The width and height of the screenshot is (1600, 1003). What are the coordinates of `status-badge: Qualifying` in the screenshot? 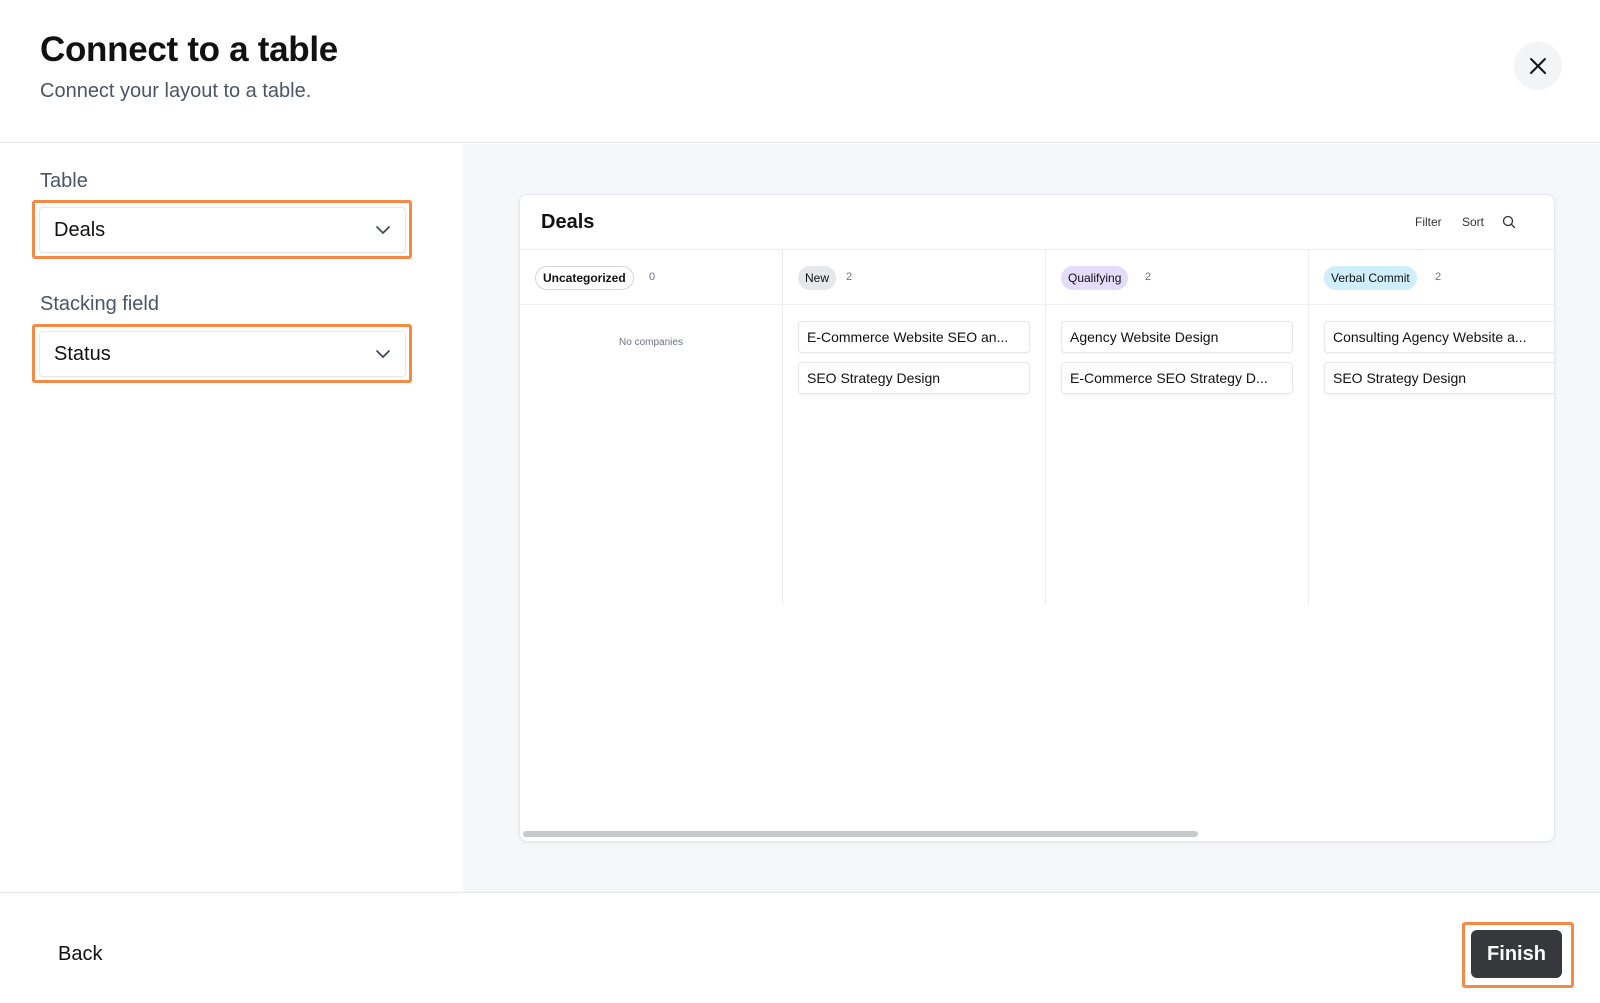 It's located at (1095, 278).